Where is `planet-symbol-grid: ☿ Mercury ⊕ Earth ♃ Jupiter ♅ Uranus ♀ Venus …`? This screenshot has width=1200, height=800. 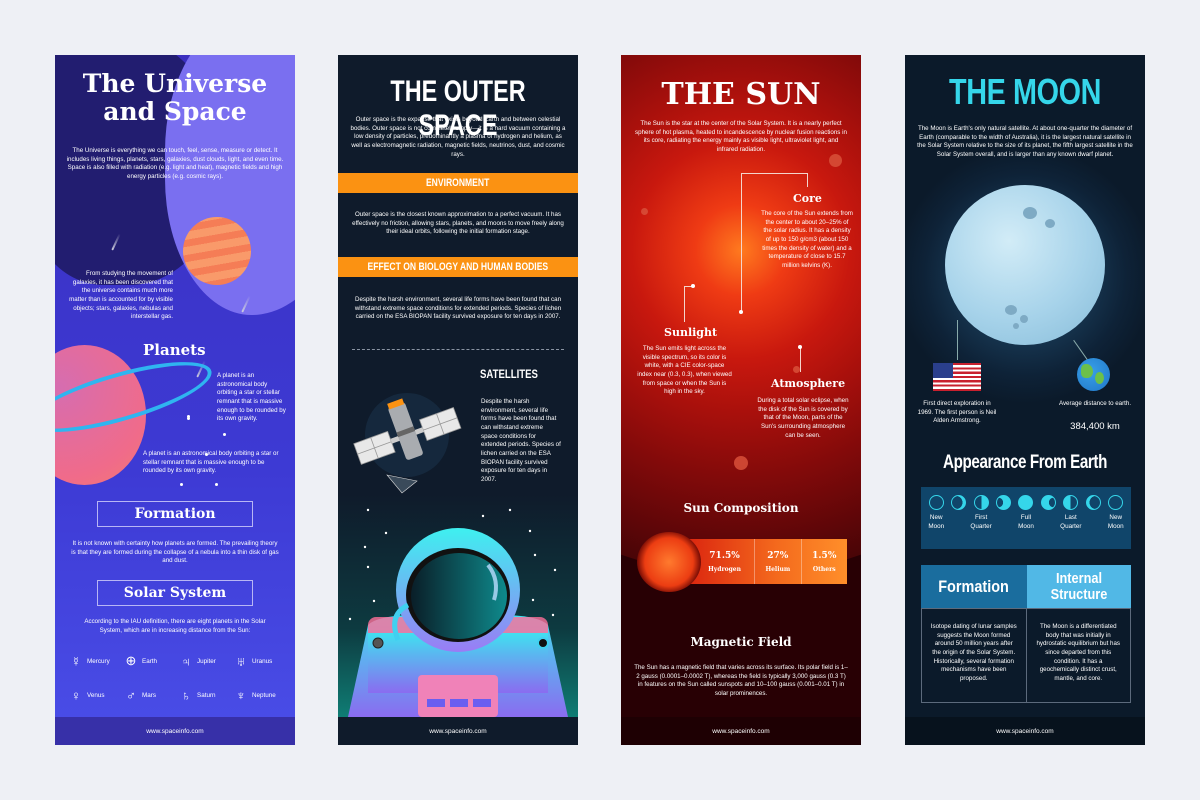
planet-symbol-grid: ☿ Mercury ⊕ Earth ♃ Jupiter ♅ Uranus ♀ Venus … is located at coordinates (179, 678).